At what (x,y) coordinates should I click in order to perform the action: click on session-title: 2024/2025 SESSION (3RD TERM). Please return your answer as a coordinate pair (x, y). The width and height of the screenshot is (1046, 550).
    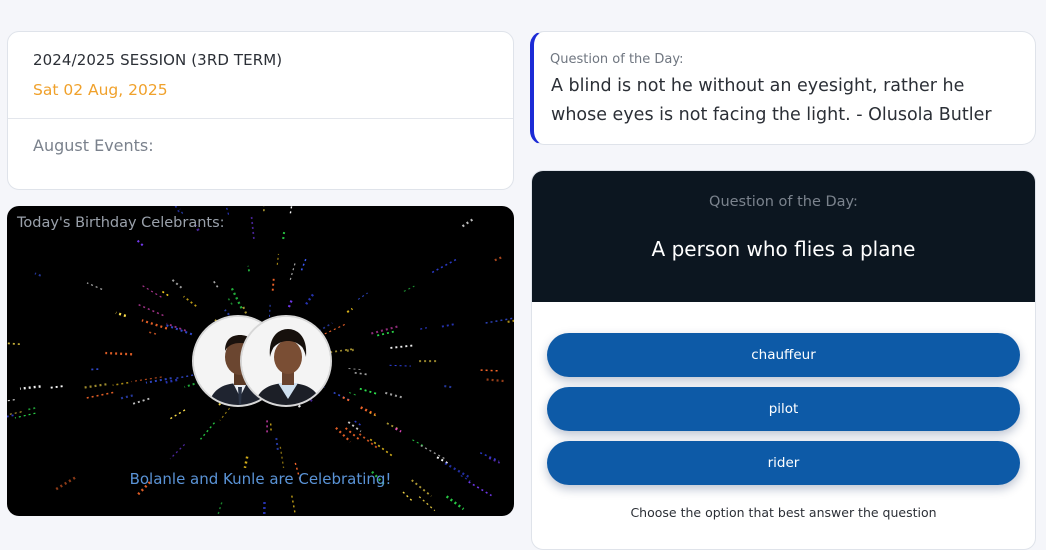
    Looking at the image, I should click on (157, 60).